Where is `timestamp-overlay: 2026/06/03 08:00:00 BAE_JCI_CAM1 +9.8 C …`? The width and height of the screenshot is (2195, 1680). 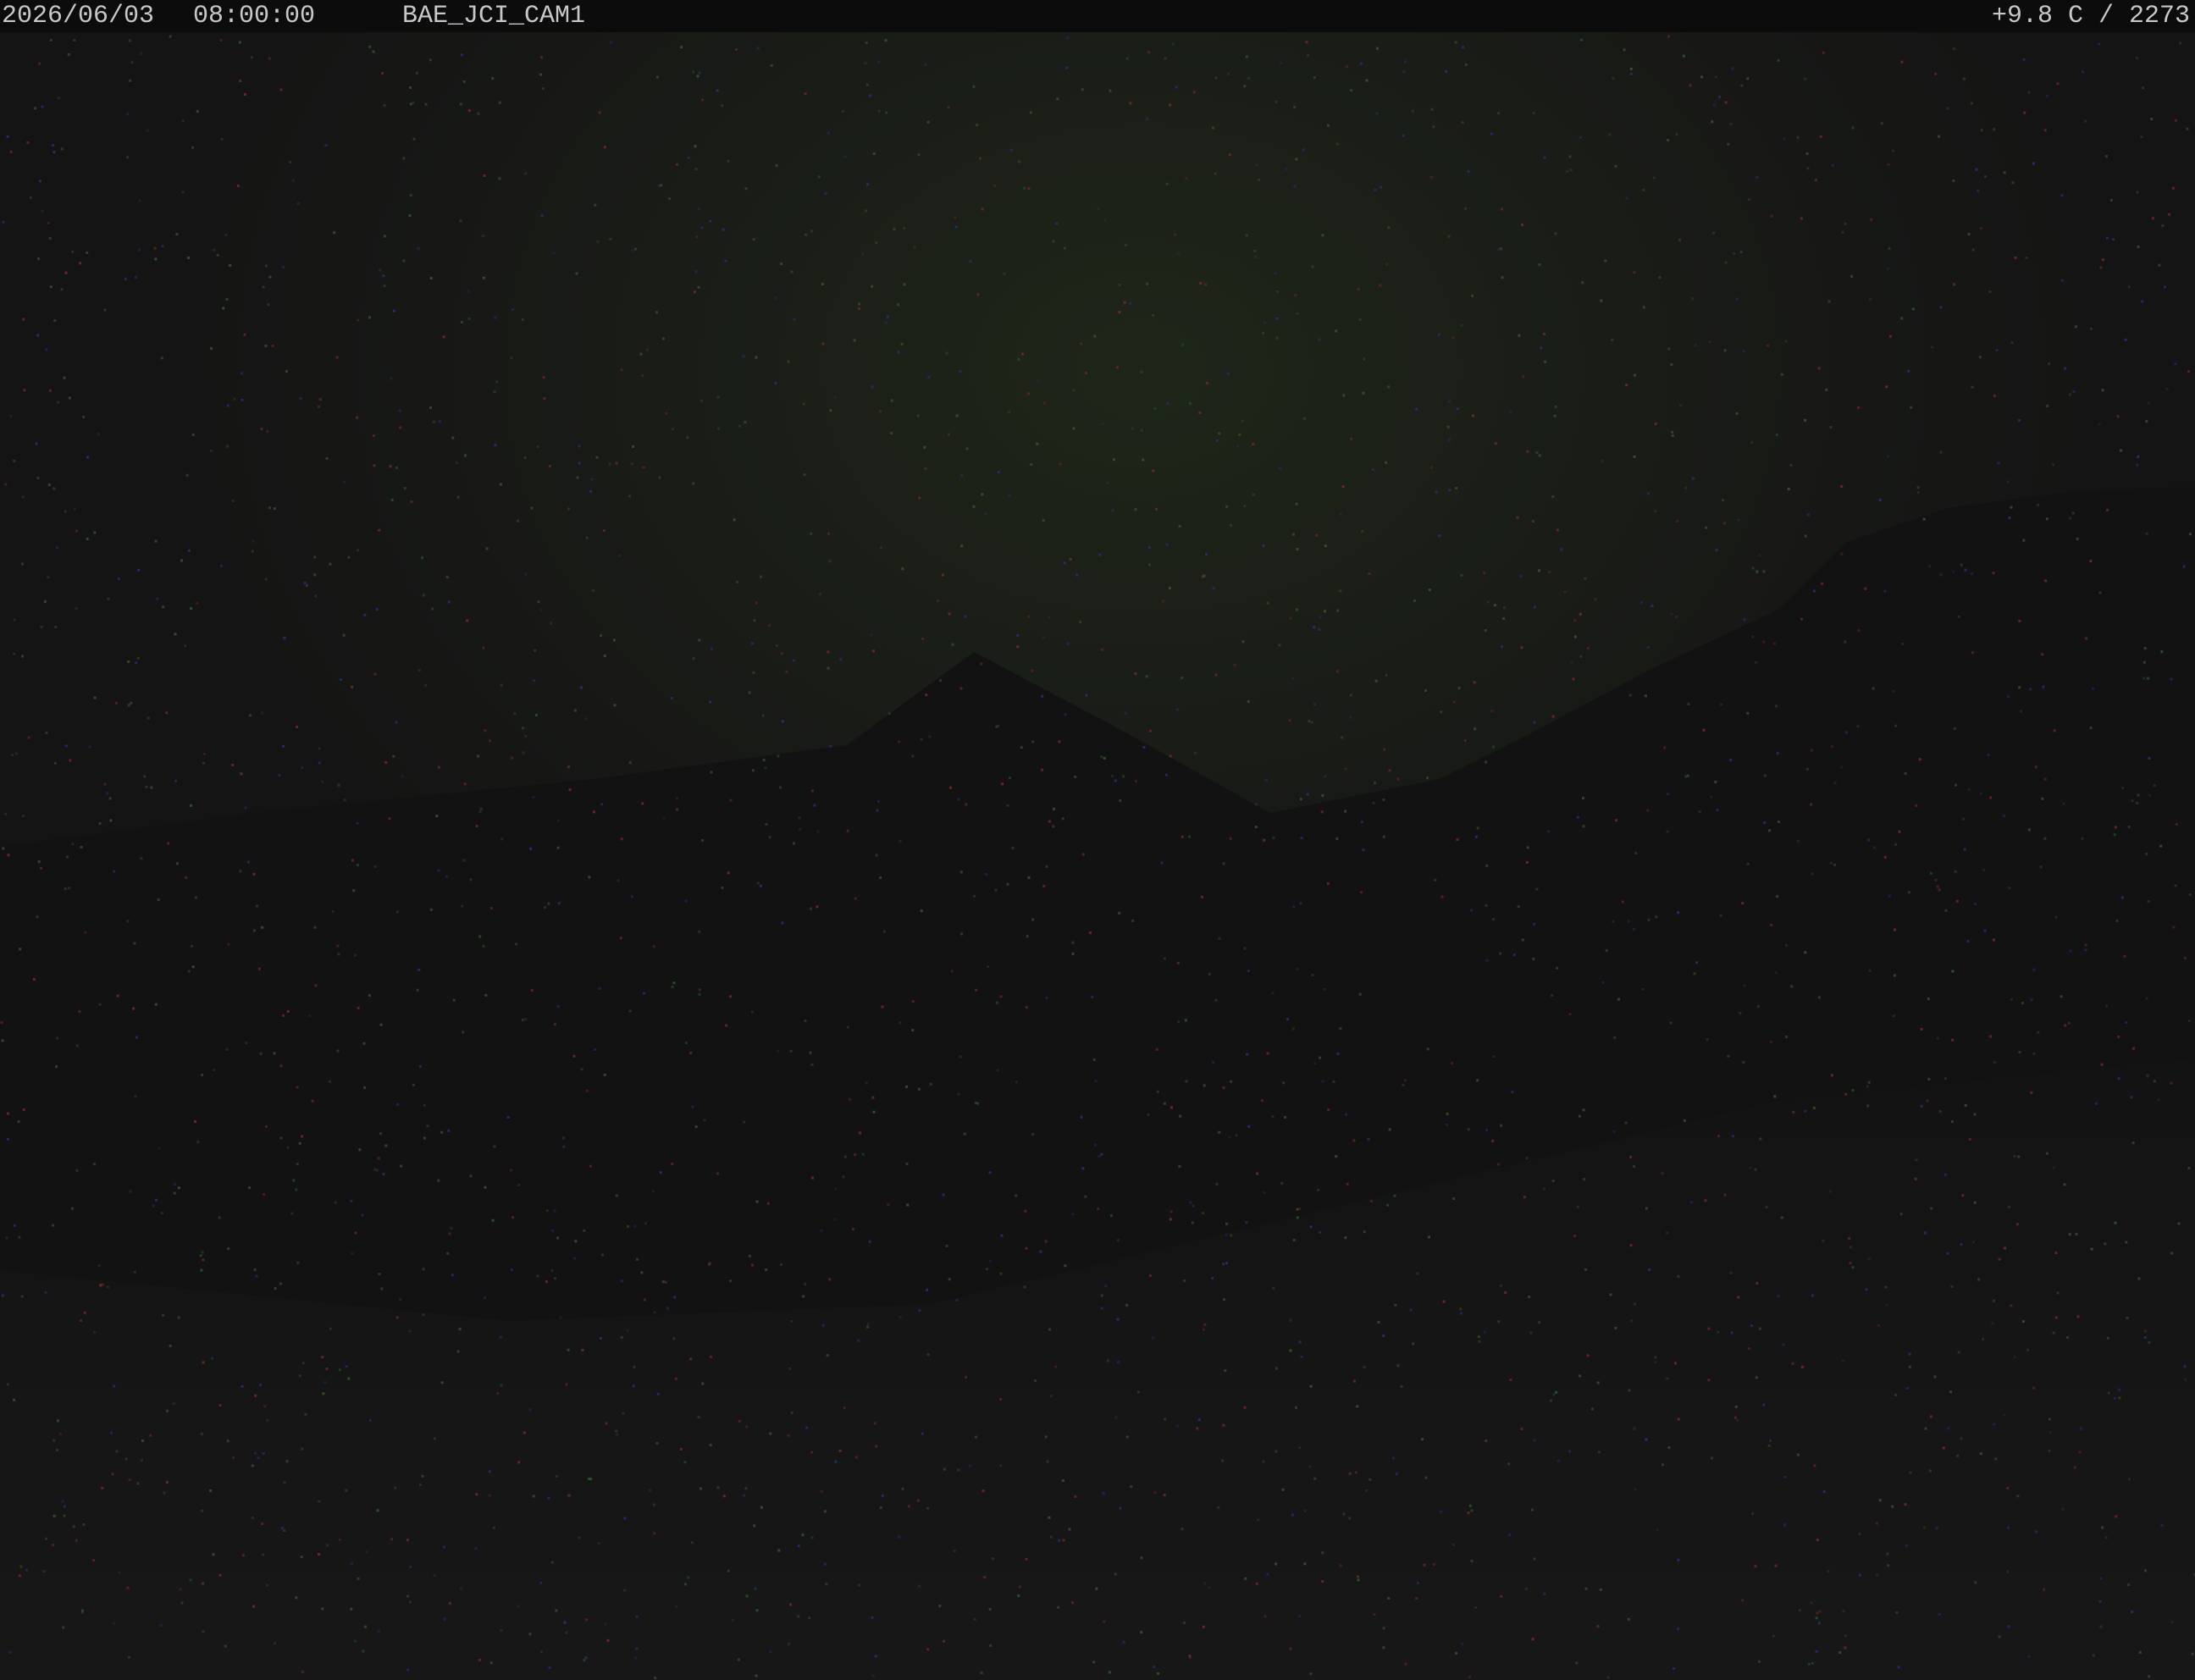
timestamp-overlay: 2026/06/03 08:00:00 BAE_JCI_CAM1 +9.8 C … is located at coordinates (1097, 16).